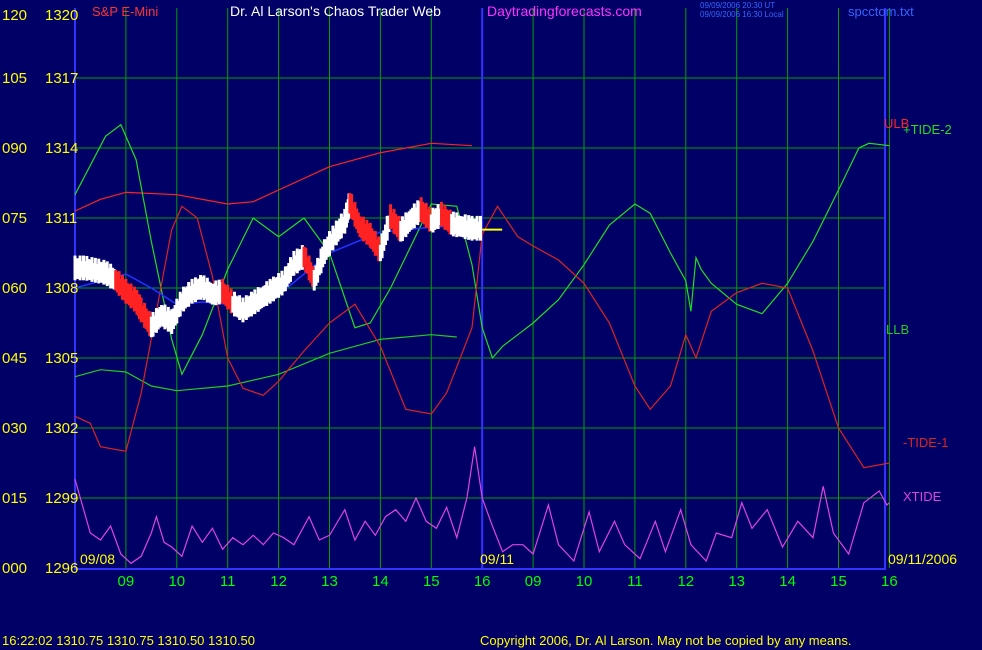 The image size is (982, 650). What do you see at coordinates (61, 15) in the screenshot?
I see `y-label-price: 1320` at bounding box center [61, 15].